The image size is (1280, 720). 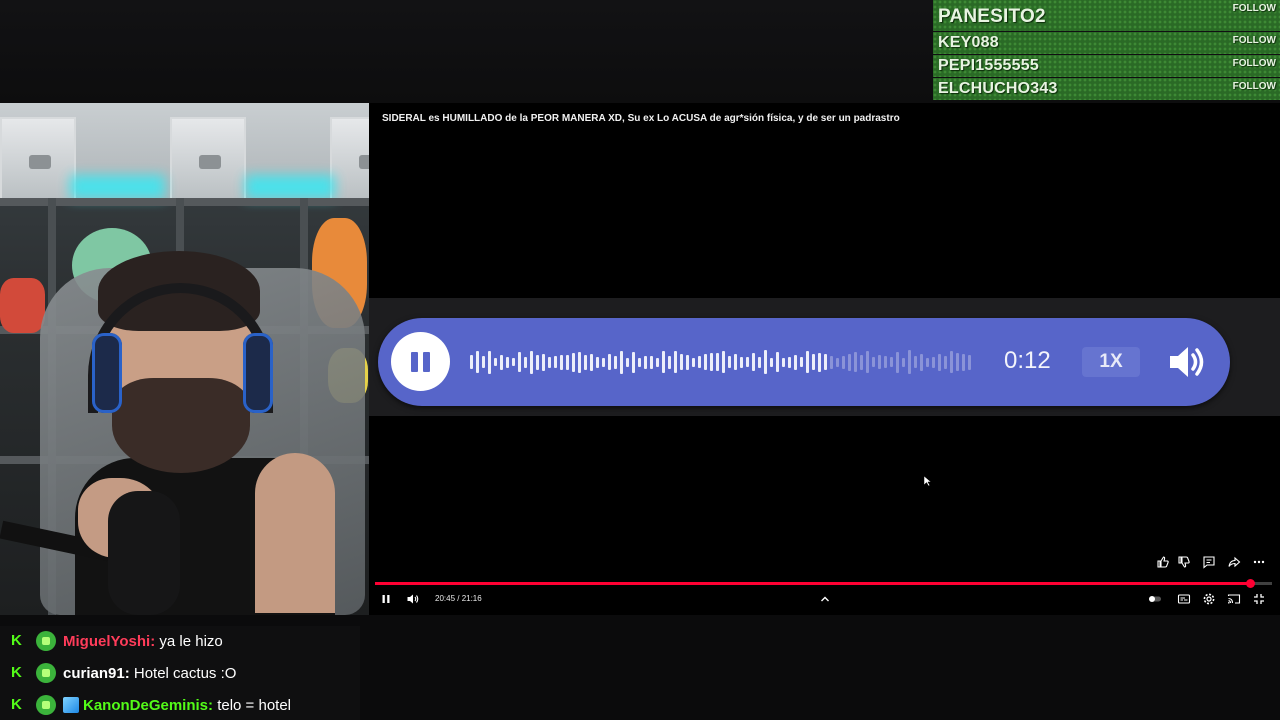 What do you see at coordinates (1155, 599) in the screenshot?
I see `autoplay-toggle-icon` at bounding box center [1155, 599].